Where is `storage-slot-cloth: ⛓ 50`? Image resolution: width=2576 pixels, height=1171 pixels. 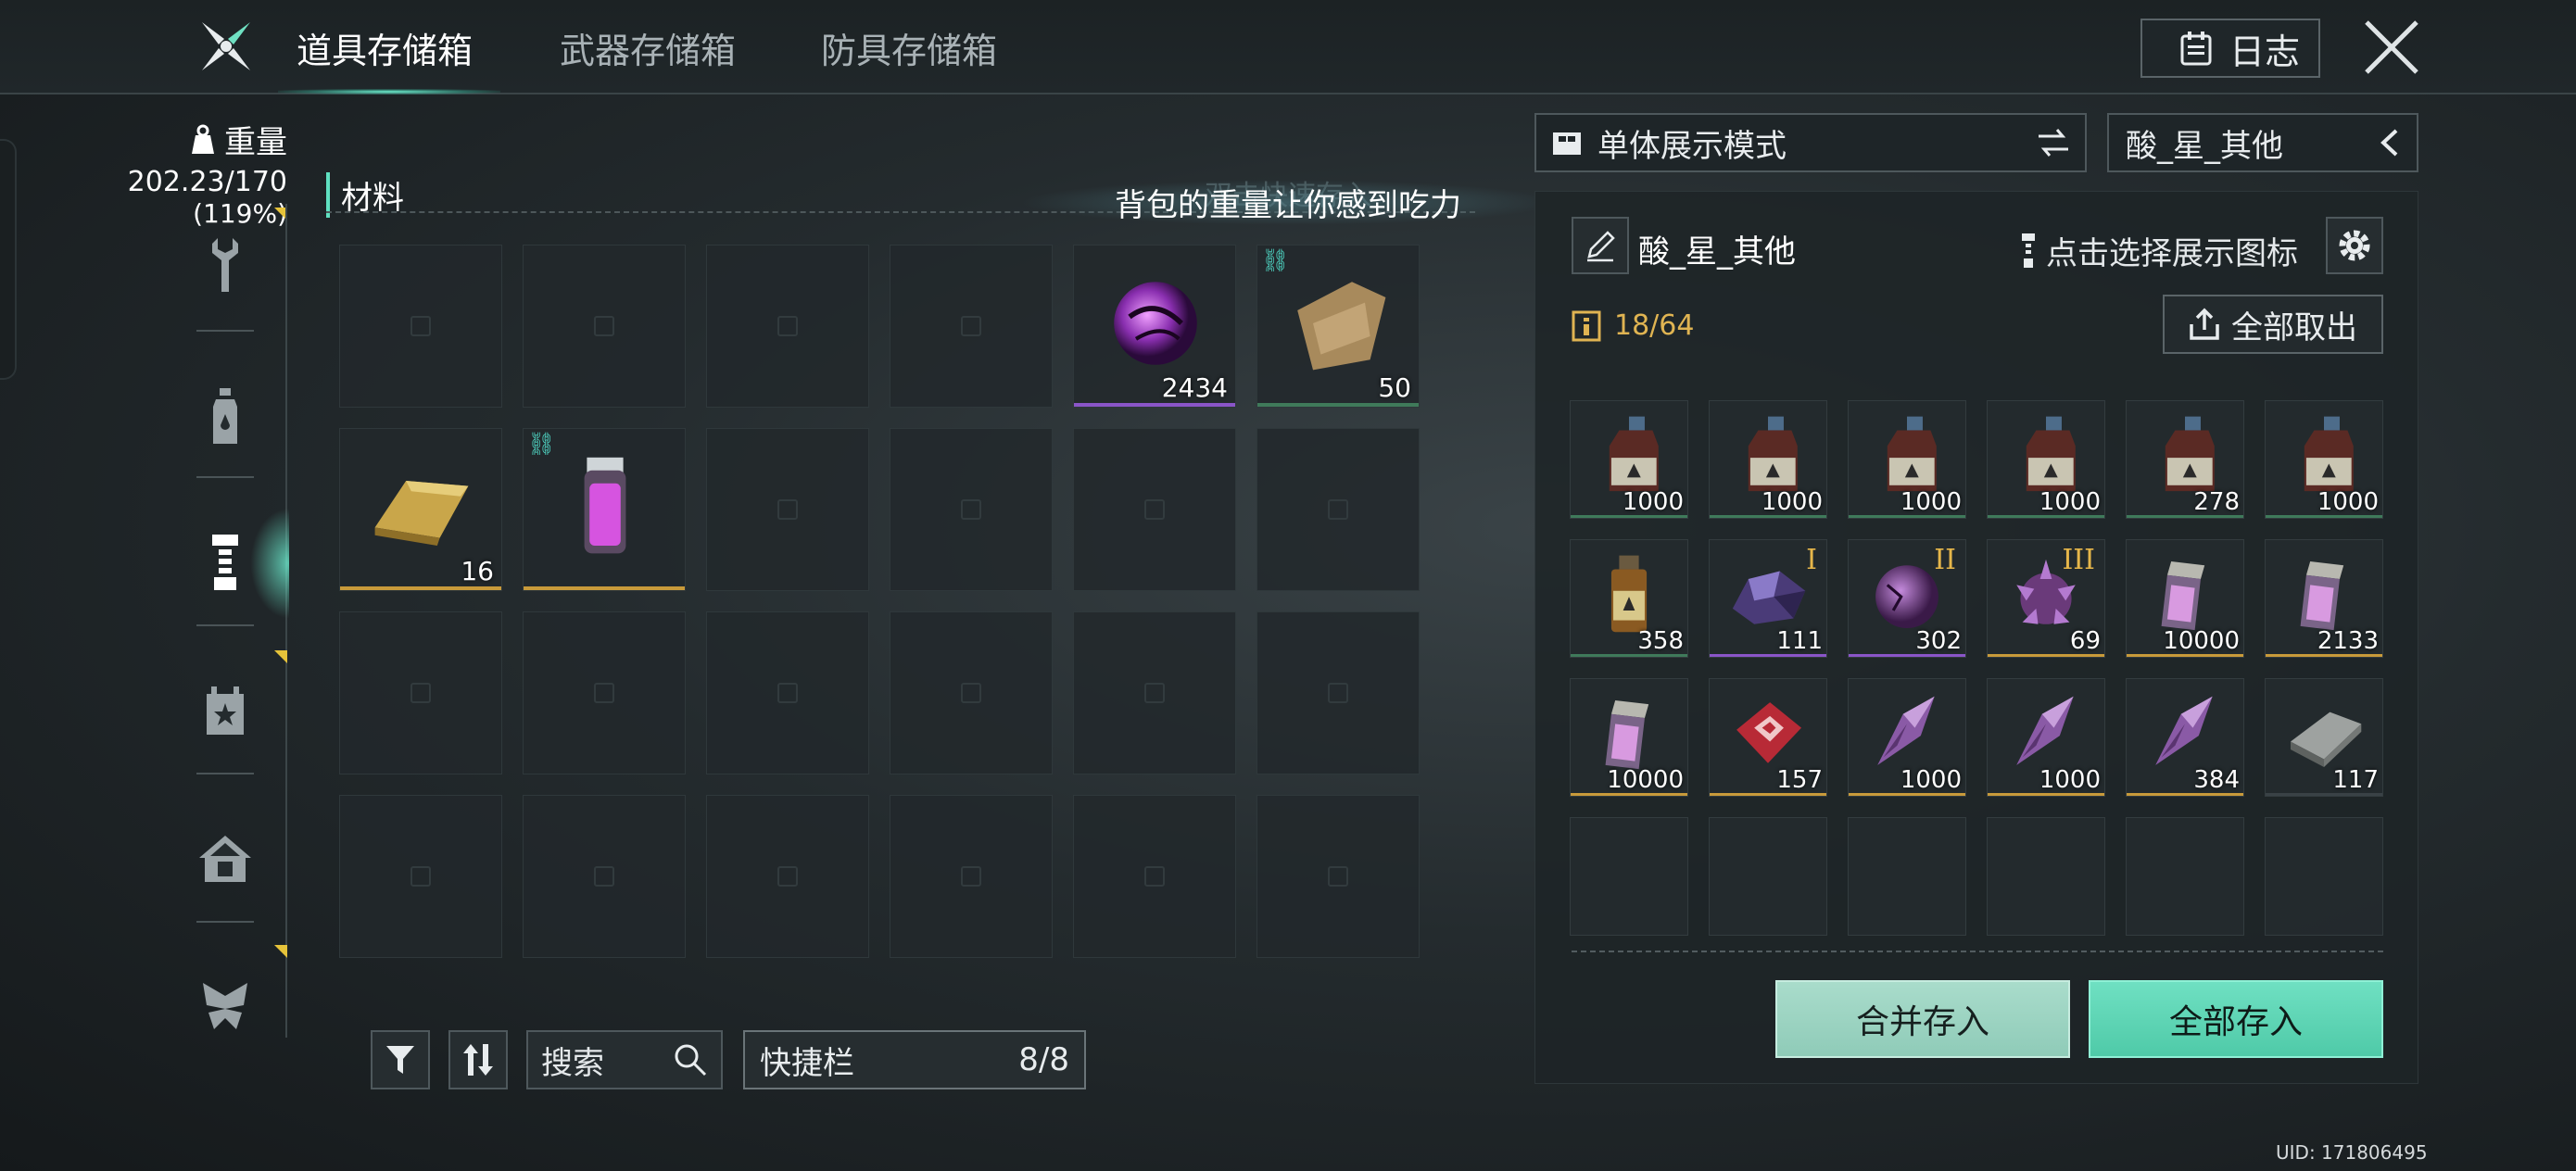
storage-slot-cloth: ⛓ 50 is located at coordinates (1338, 327).